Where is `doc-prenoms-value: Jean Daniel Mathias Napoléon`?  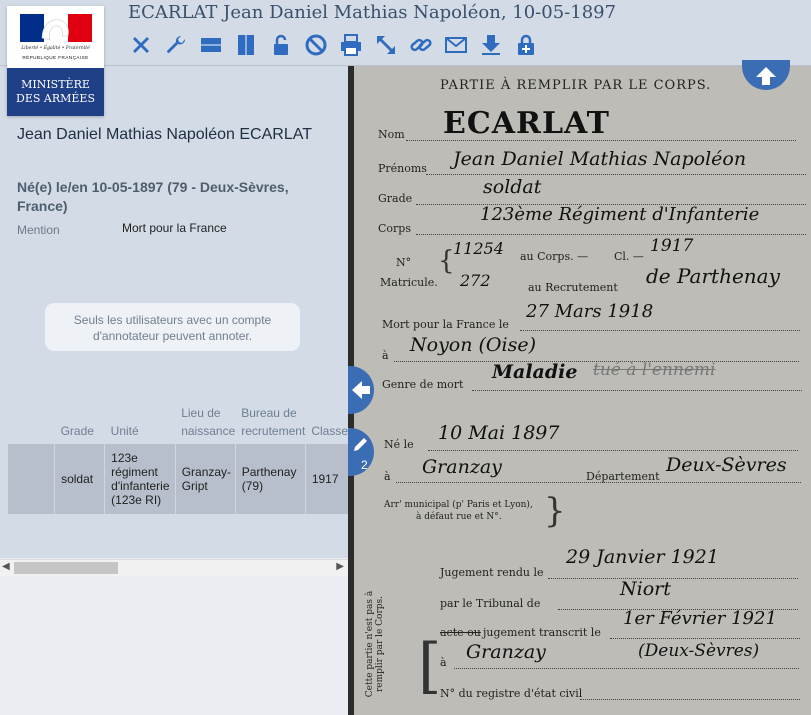
doc-prenoms-value: Jean Daniel Mathias Napoléon is located at coordinates (600, 159).